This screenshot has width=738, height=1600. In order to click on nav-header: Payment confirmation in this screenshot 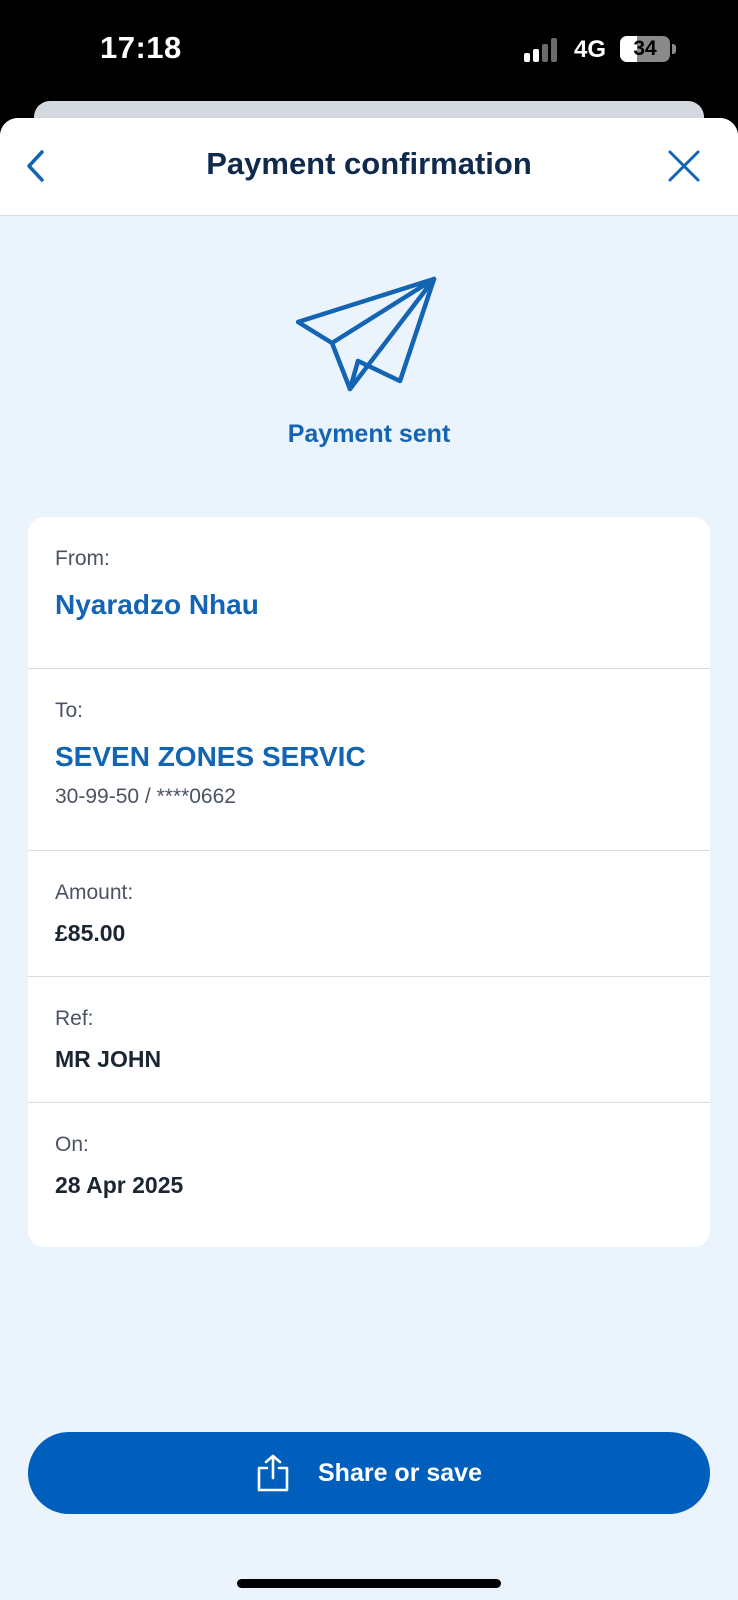, I will do `click(369, 167)`.